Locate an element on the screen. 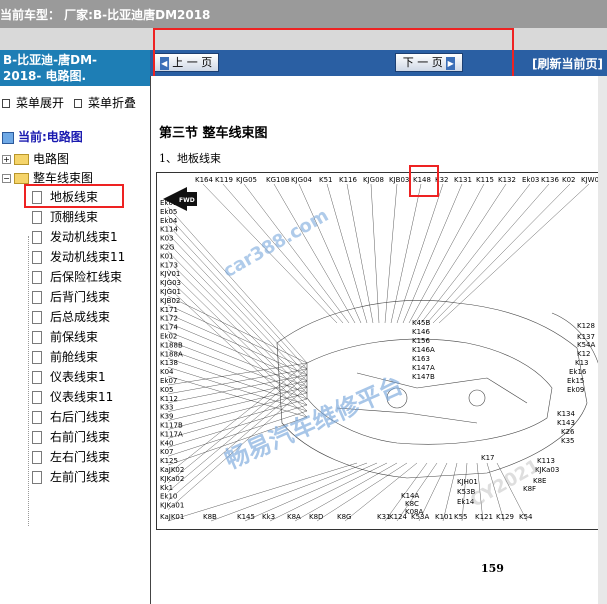 Image resolution: width=607 pixels, height=604 pixels. tree-item-label: 发动机线束11 is located at coordinates (88, 257).